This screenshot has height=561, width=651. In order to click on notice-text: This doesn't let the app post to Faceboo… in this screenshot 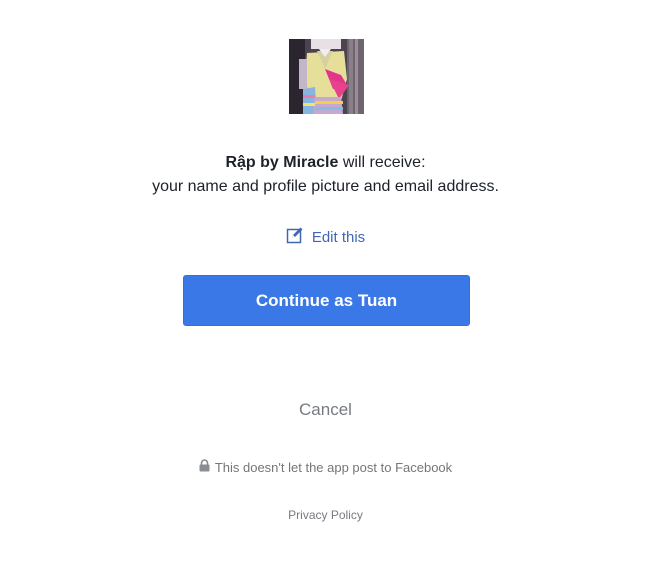, I will do `click(333, 467)`.